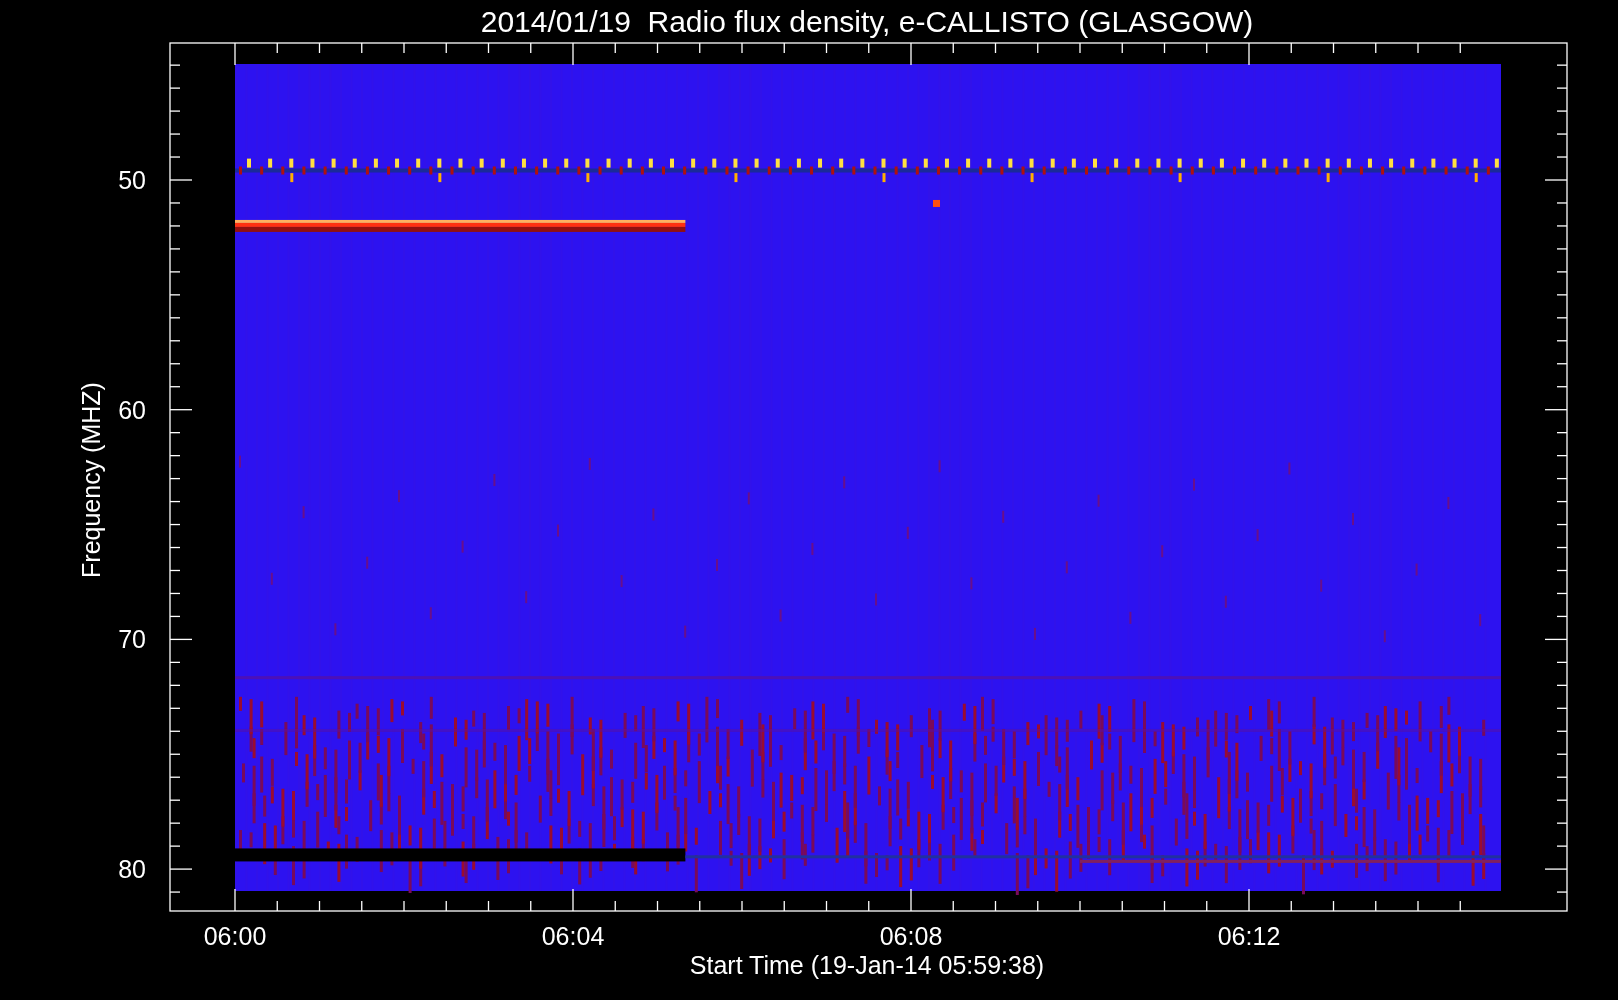  Describe the element at coordinates (867, 21) in the screenshot. I see `plot-title: 2014/01/19 Radio flux density, e-CALLISTO (GLASGOW)` at that location.